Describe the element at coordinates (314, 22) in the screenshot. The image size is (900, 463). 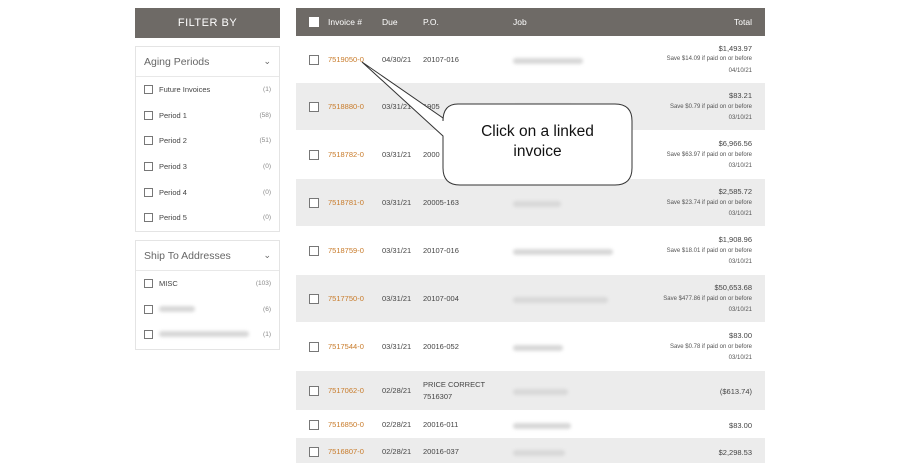
I see `select-all-checkbox` at that location.